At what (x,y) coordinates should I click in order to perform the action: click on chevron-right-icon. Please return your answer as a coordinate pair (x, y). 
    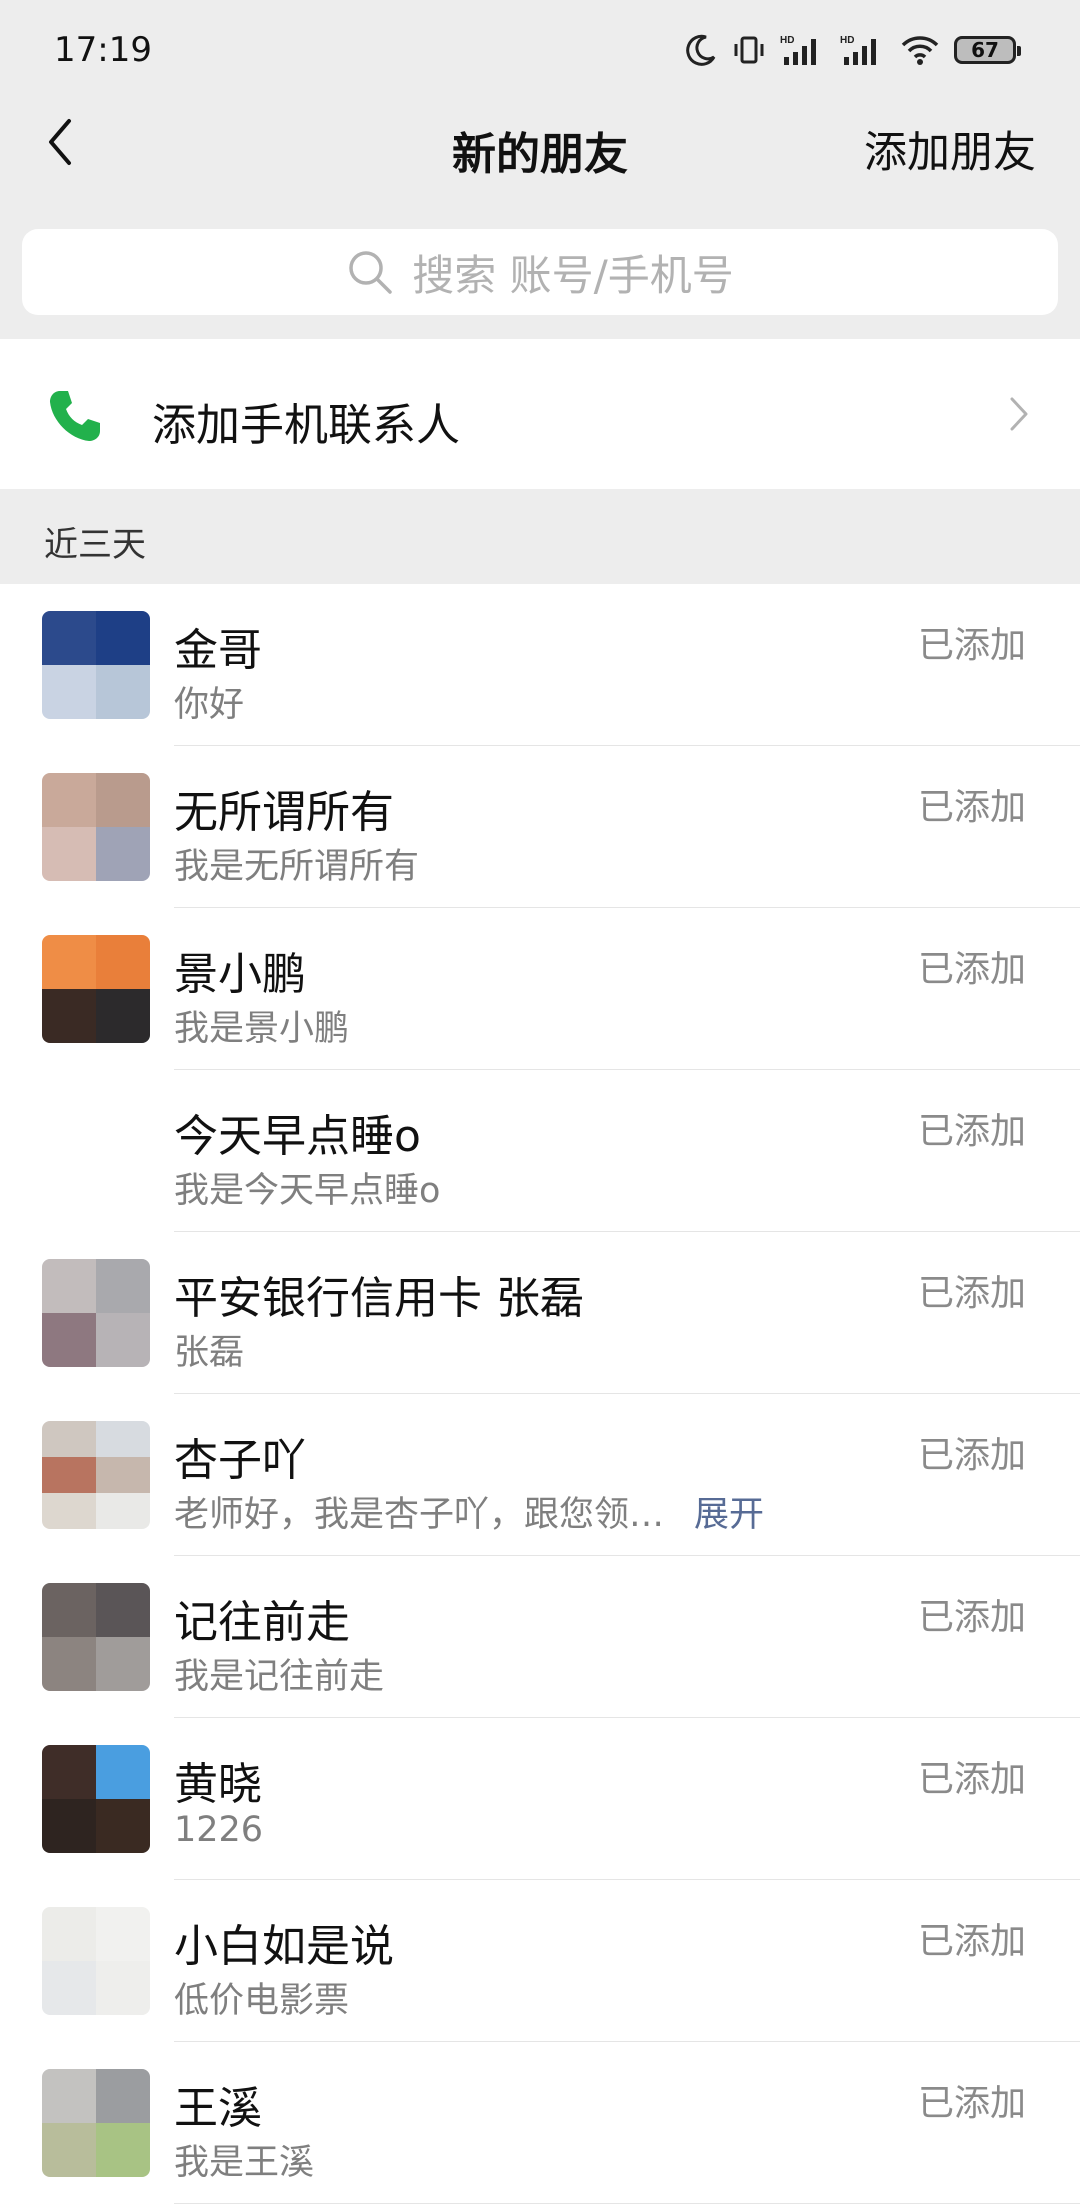
    Looking at the image, I should click on (1019, 414).